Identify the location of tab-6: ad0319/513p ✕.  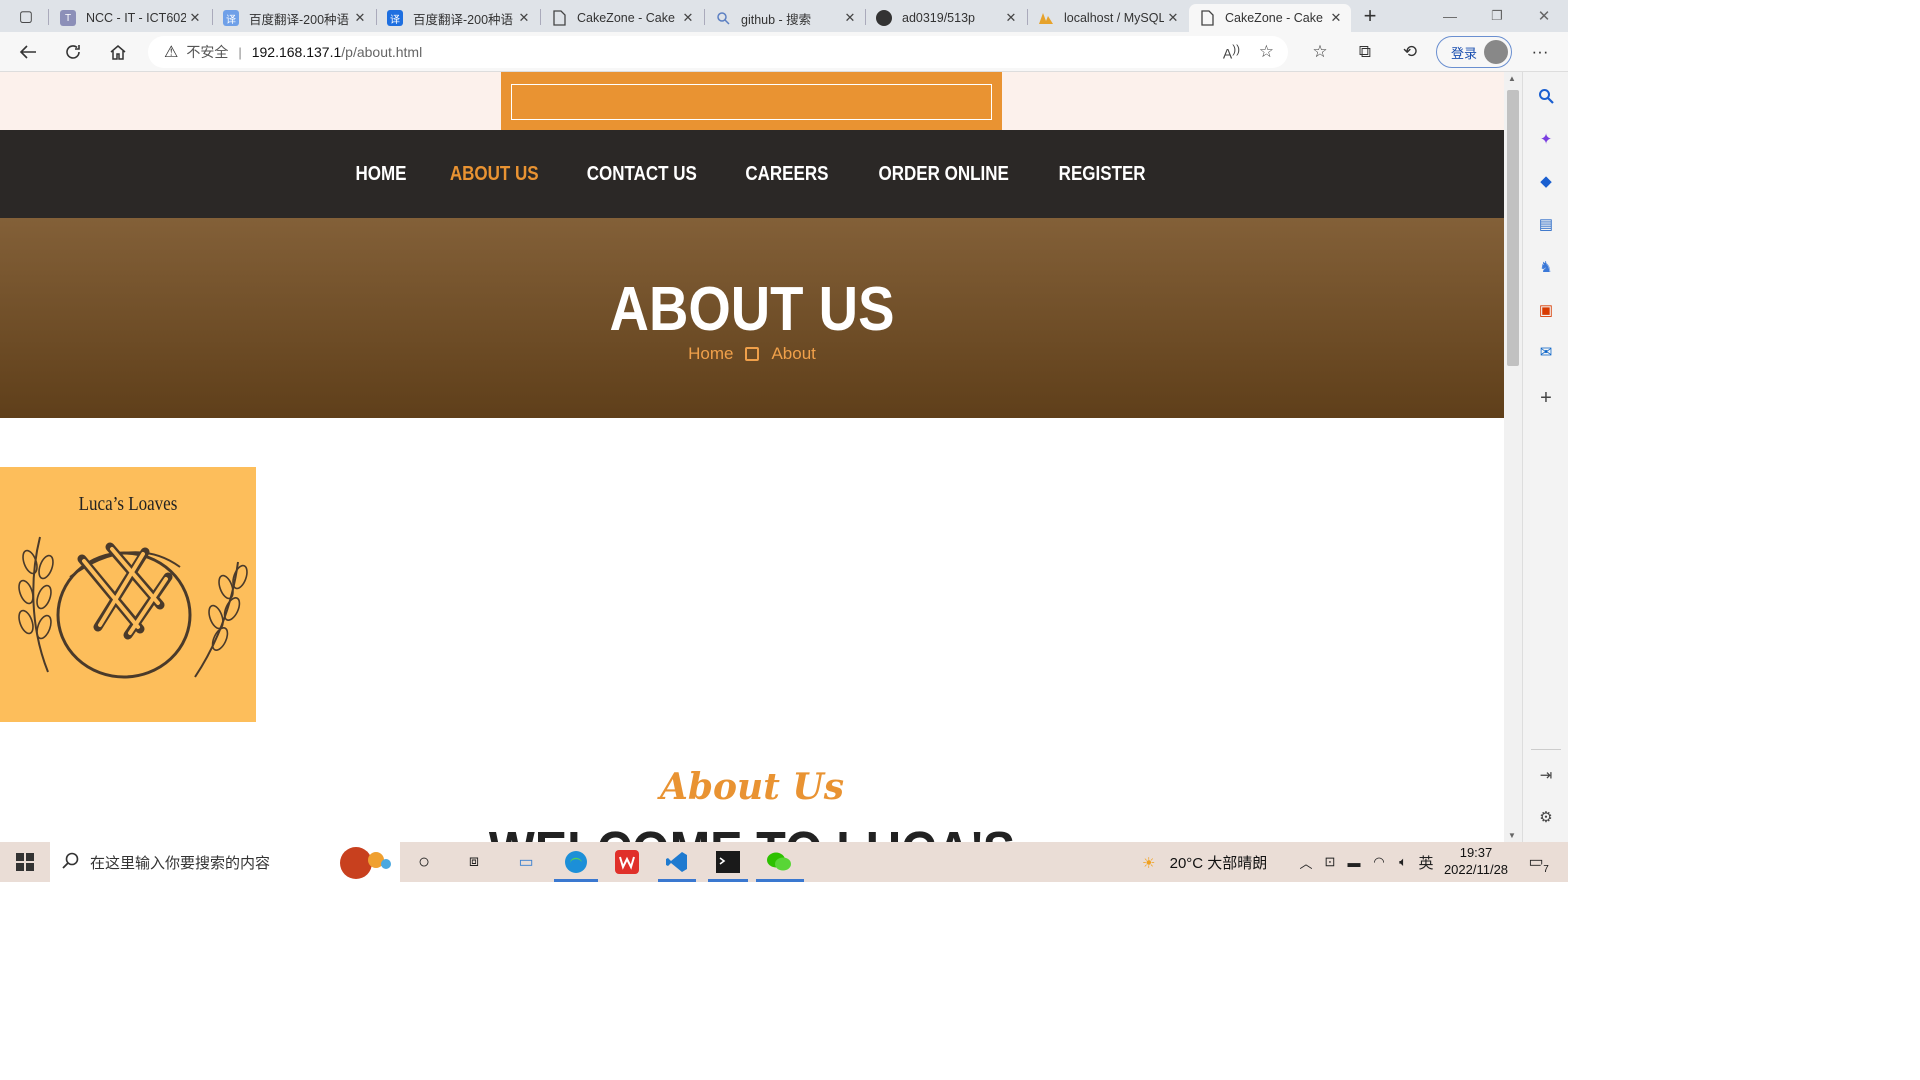
(946, 18).